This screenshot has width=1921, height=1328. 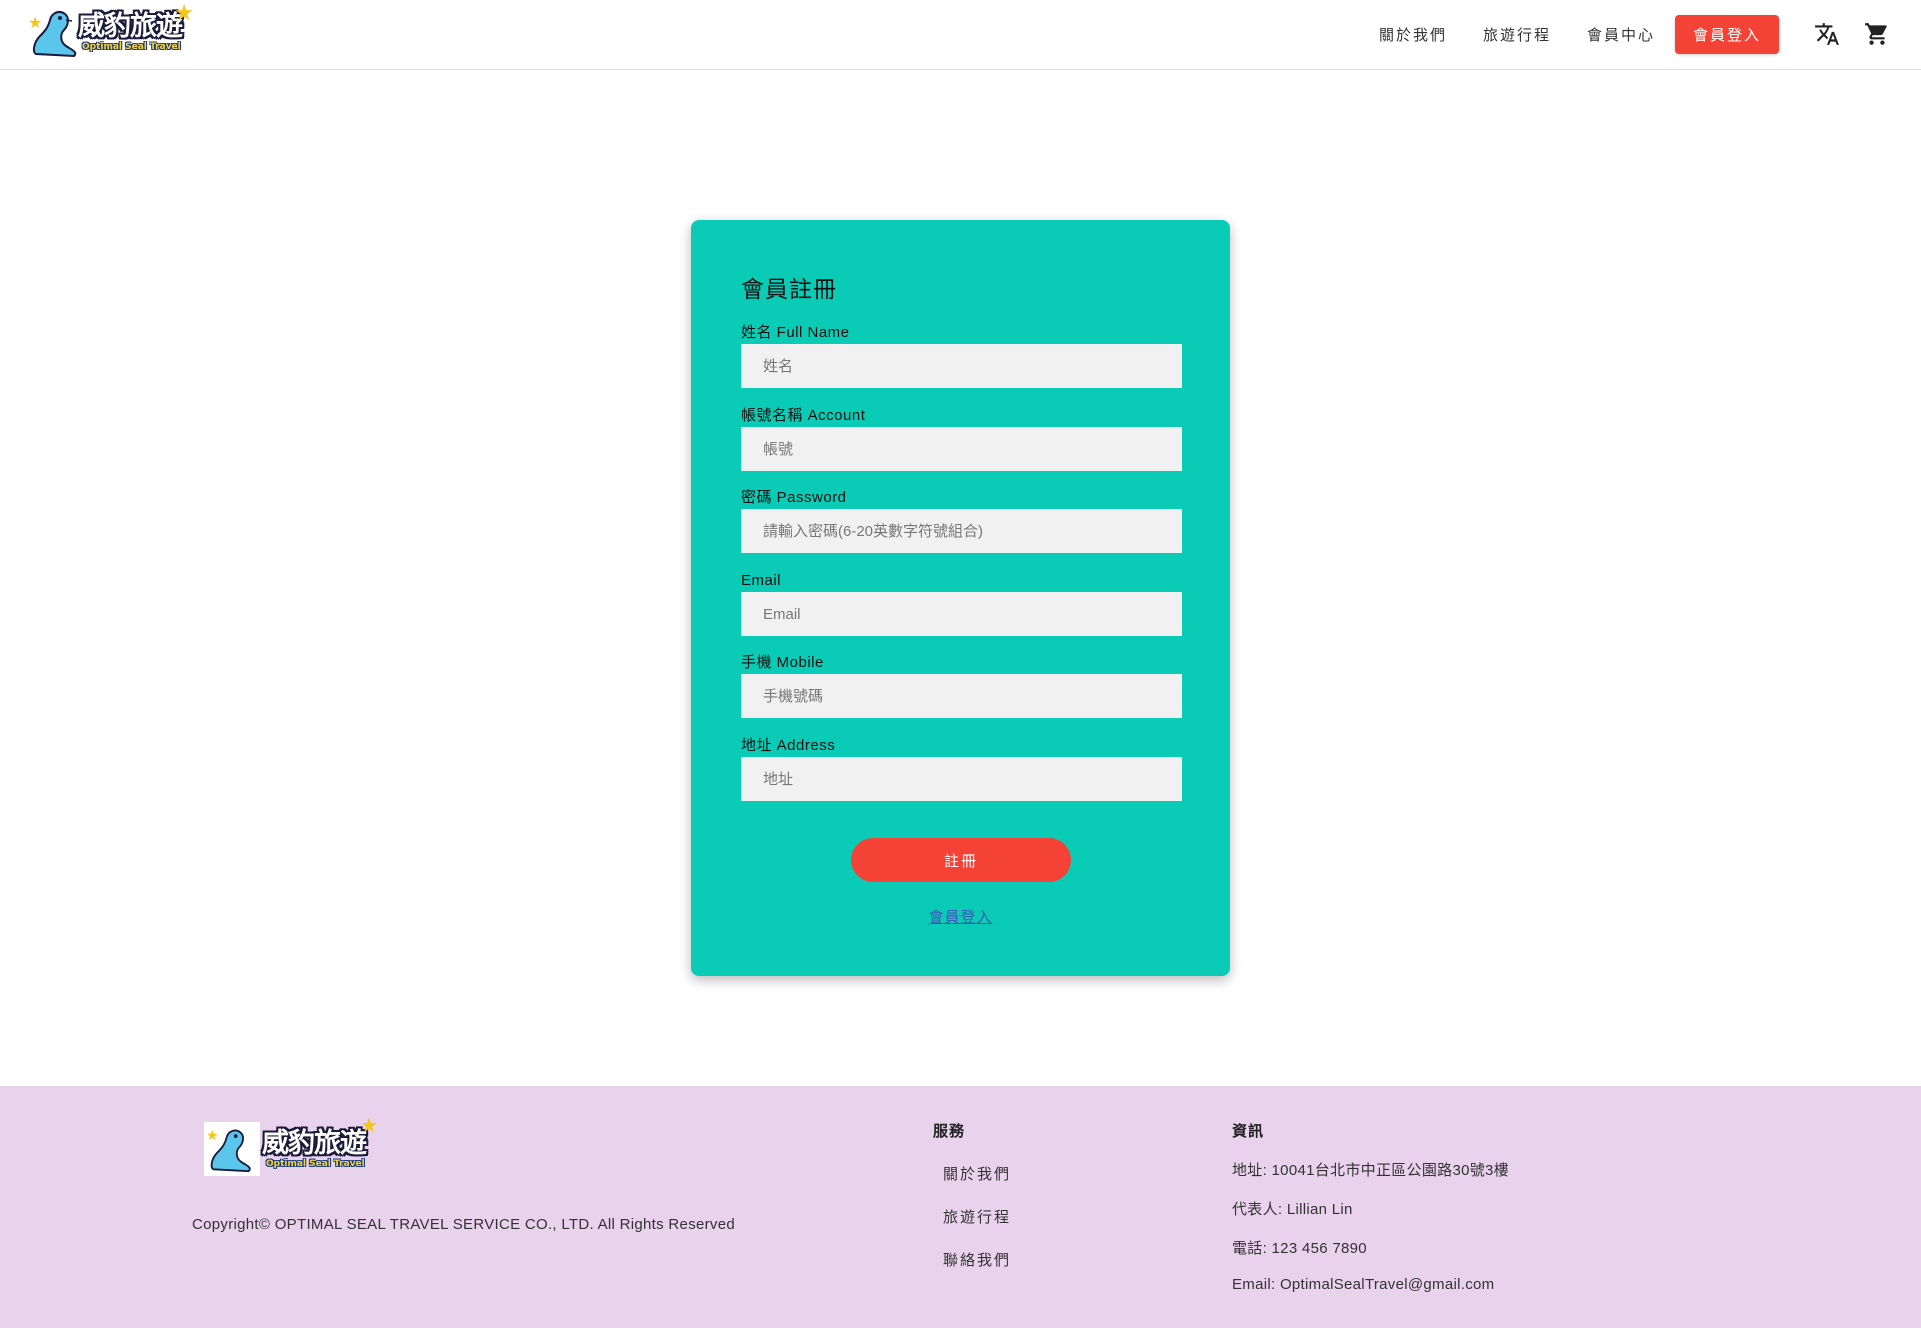 I want to click on password-field-group: 密碼 Password, so click(x=961, y=520).